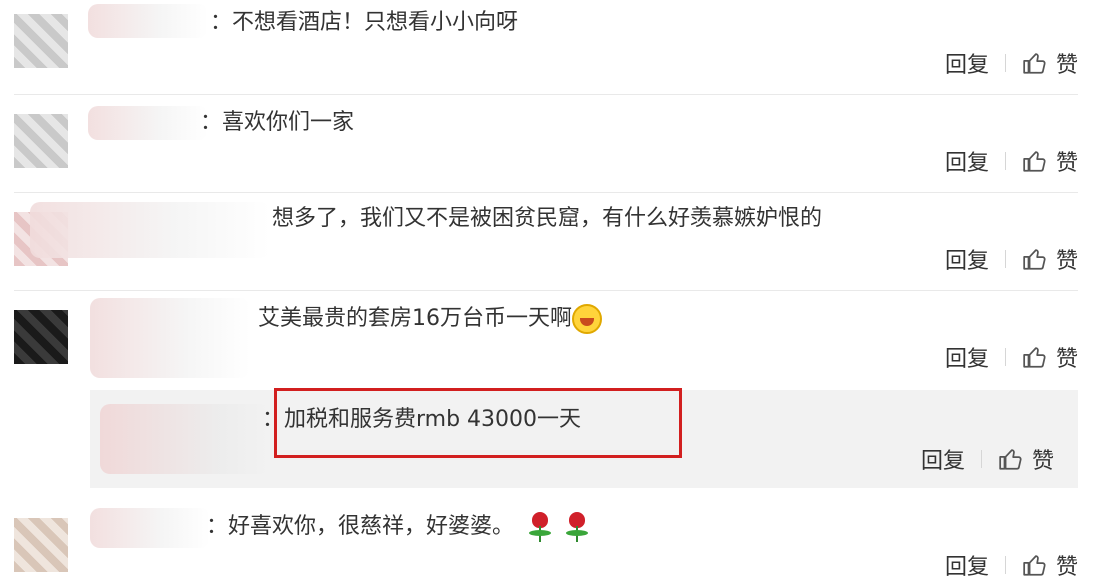  What do you see at coordinates (478, 423) in the screenshot?
I see `highlight-frame` at bounding box center [478, 423].